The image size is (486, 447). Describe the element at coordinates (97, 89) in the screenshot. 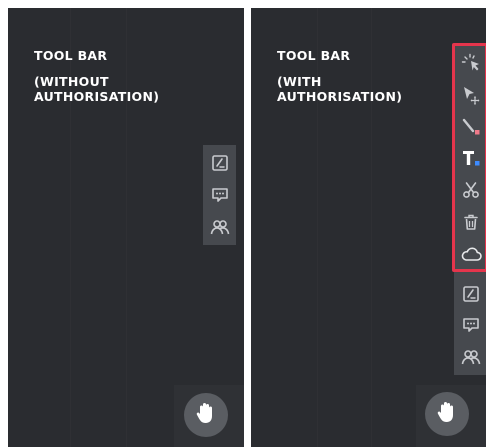

I see `panel-subtitle: (WITHOUT AUTHORISATION)` at that location.